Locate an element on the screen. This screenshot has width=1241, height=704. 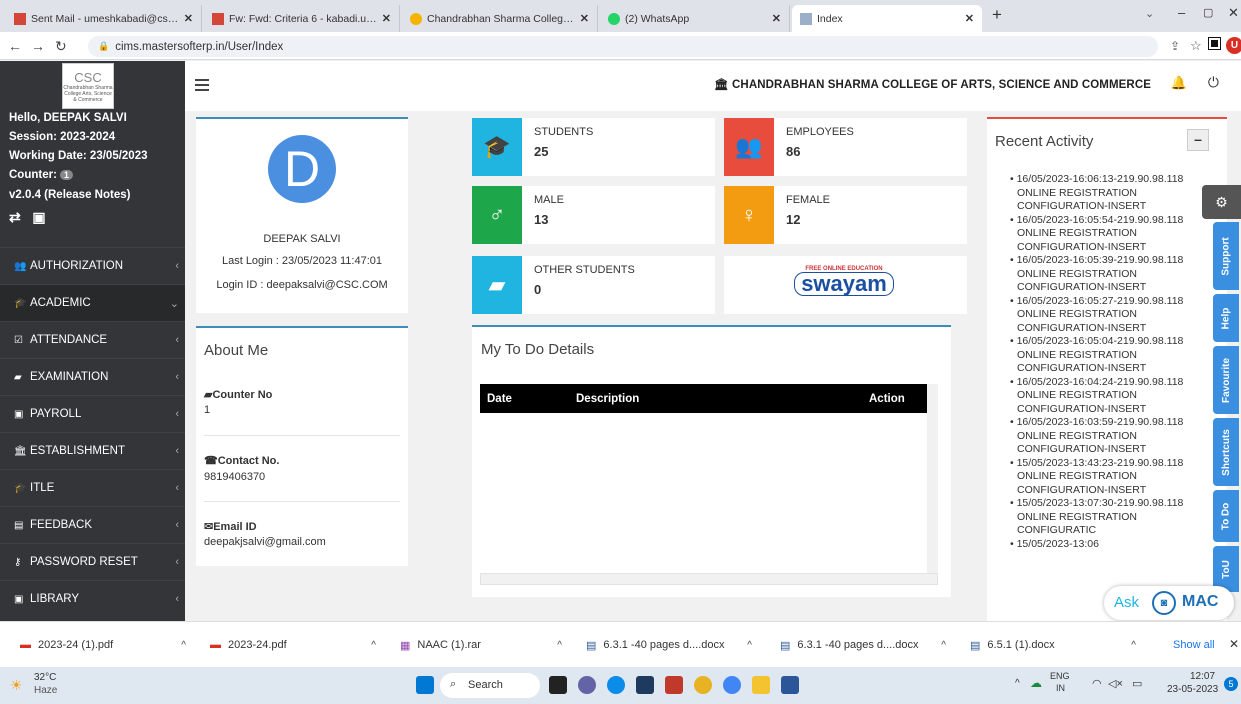
menu-itle: 🎓 ITLE ‹ is located at coordinates (92, 487).